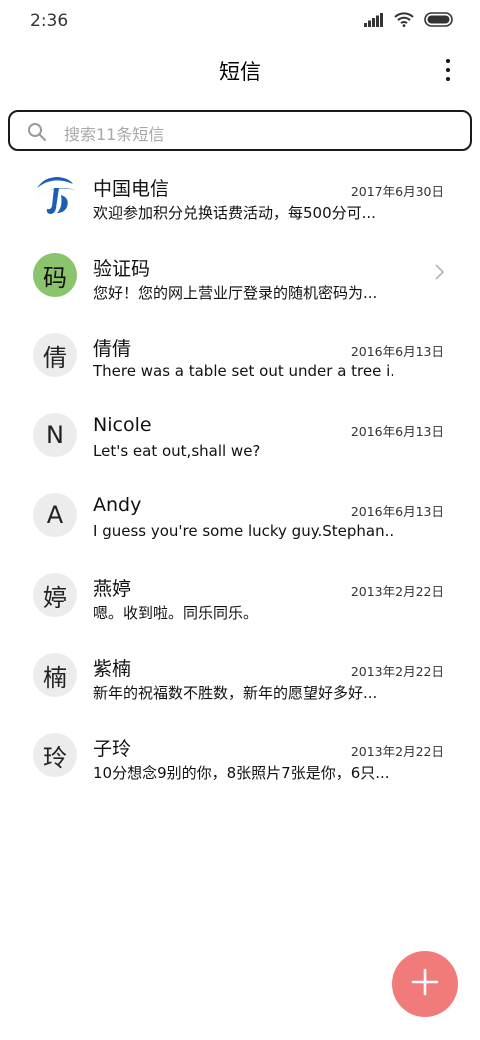  What do you see at coordinates (112, 749) in the screenshot?
I see `conversation-name: 子玲` at bounding box center [112, 749].